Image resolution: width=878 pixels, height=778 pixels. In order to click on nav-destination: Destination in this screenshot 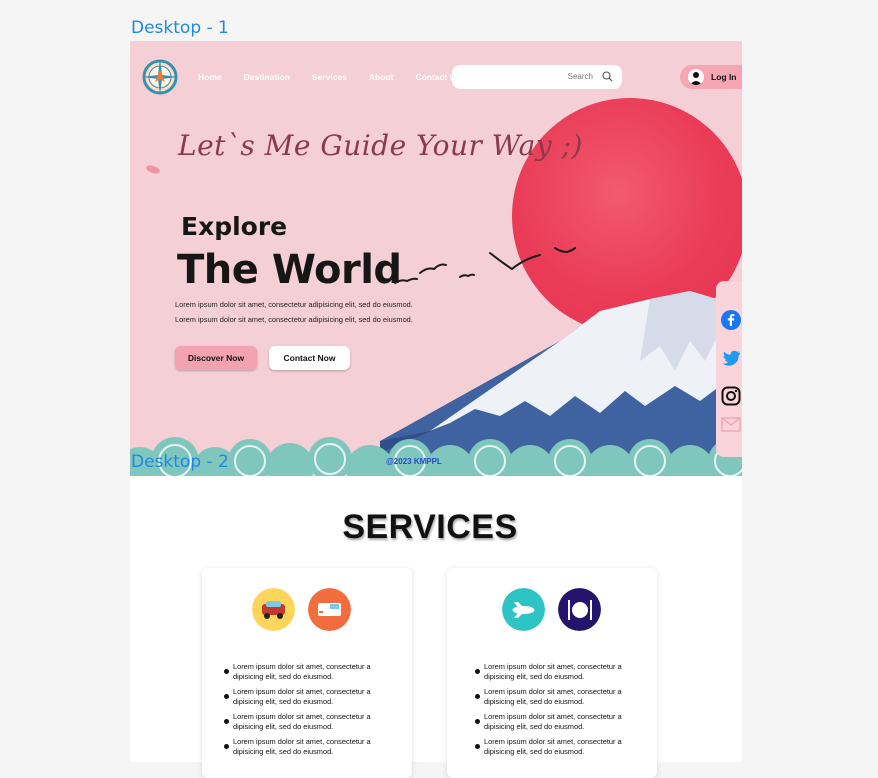, I will do `click(267, 77)`.